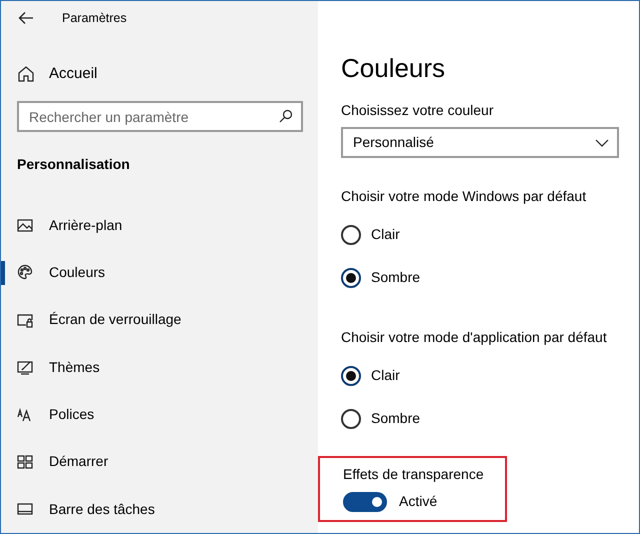 Image resolution: width=640 pixels, height=534 pixels. Describe the element at coordinates (159, 462) in the screenshot. I see `sidebar-item: Démarrer` at that location.